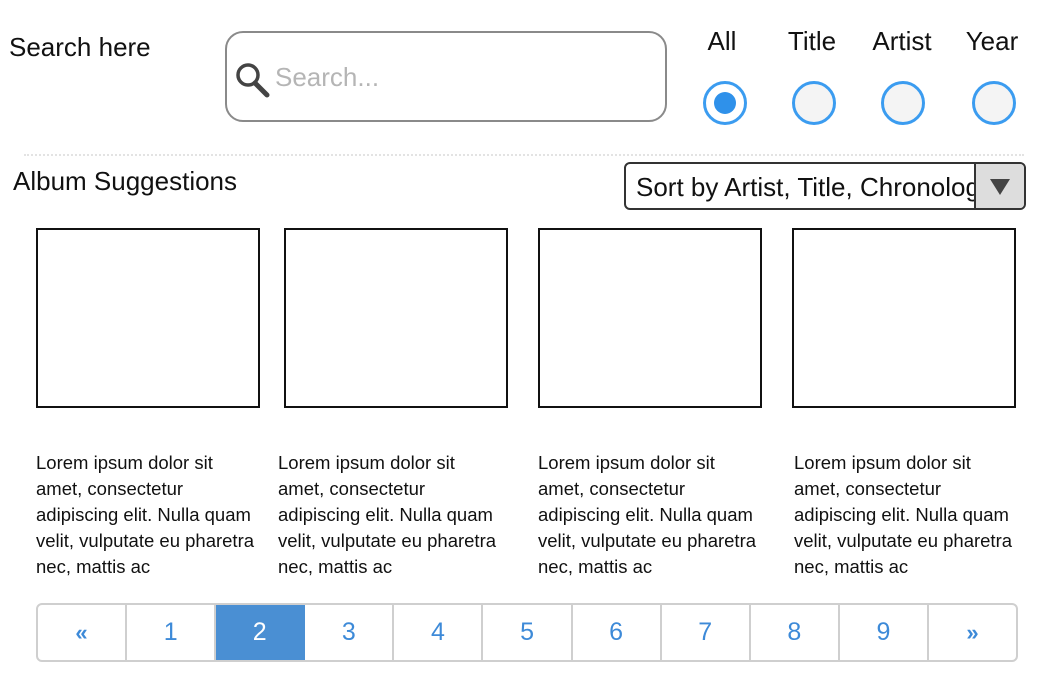 Image resolution: width=1044 pixels, height=694 pixels. I want to click on dropdown-toggle, so click(999, 186).